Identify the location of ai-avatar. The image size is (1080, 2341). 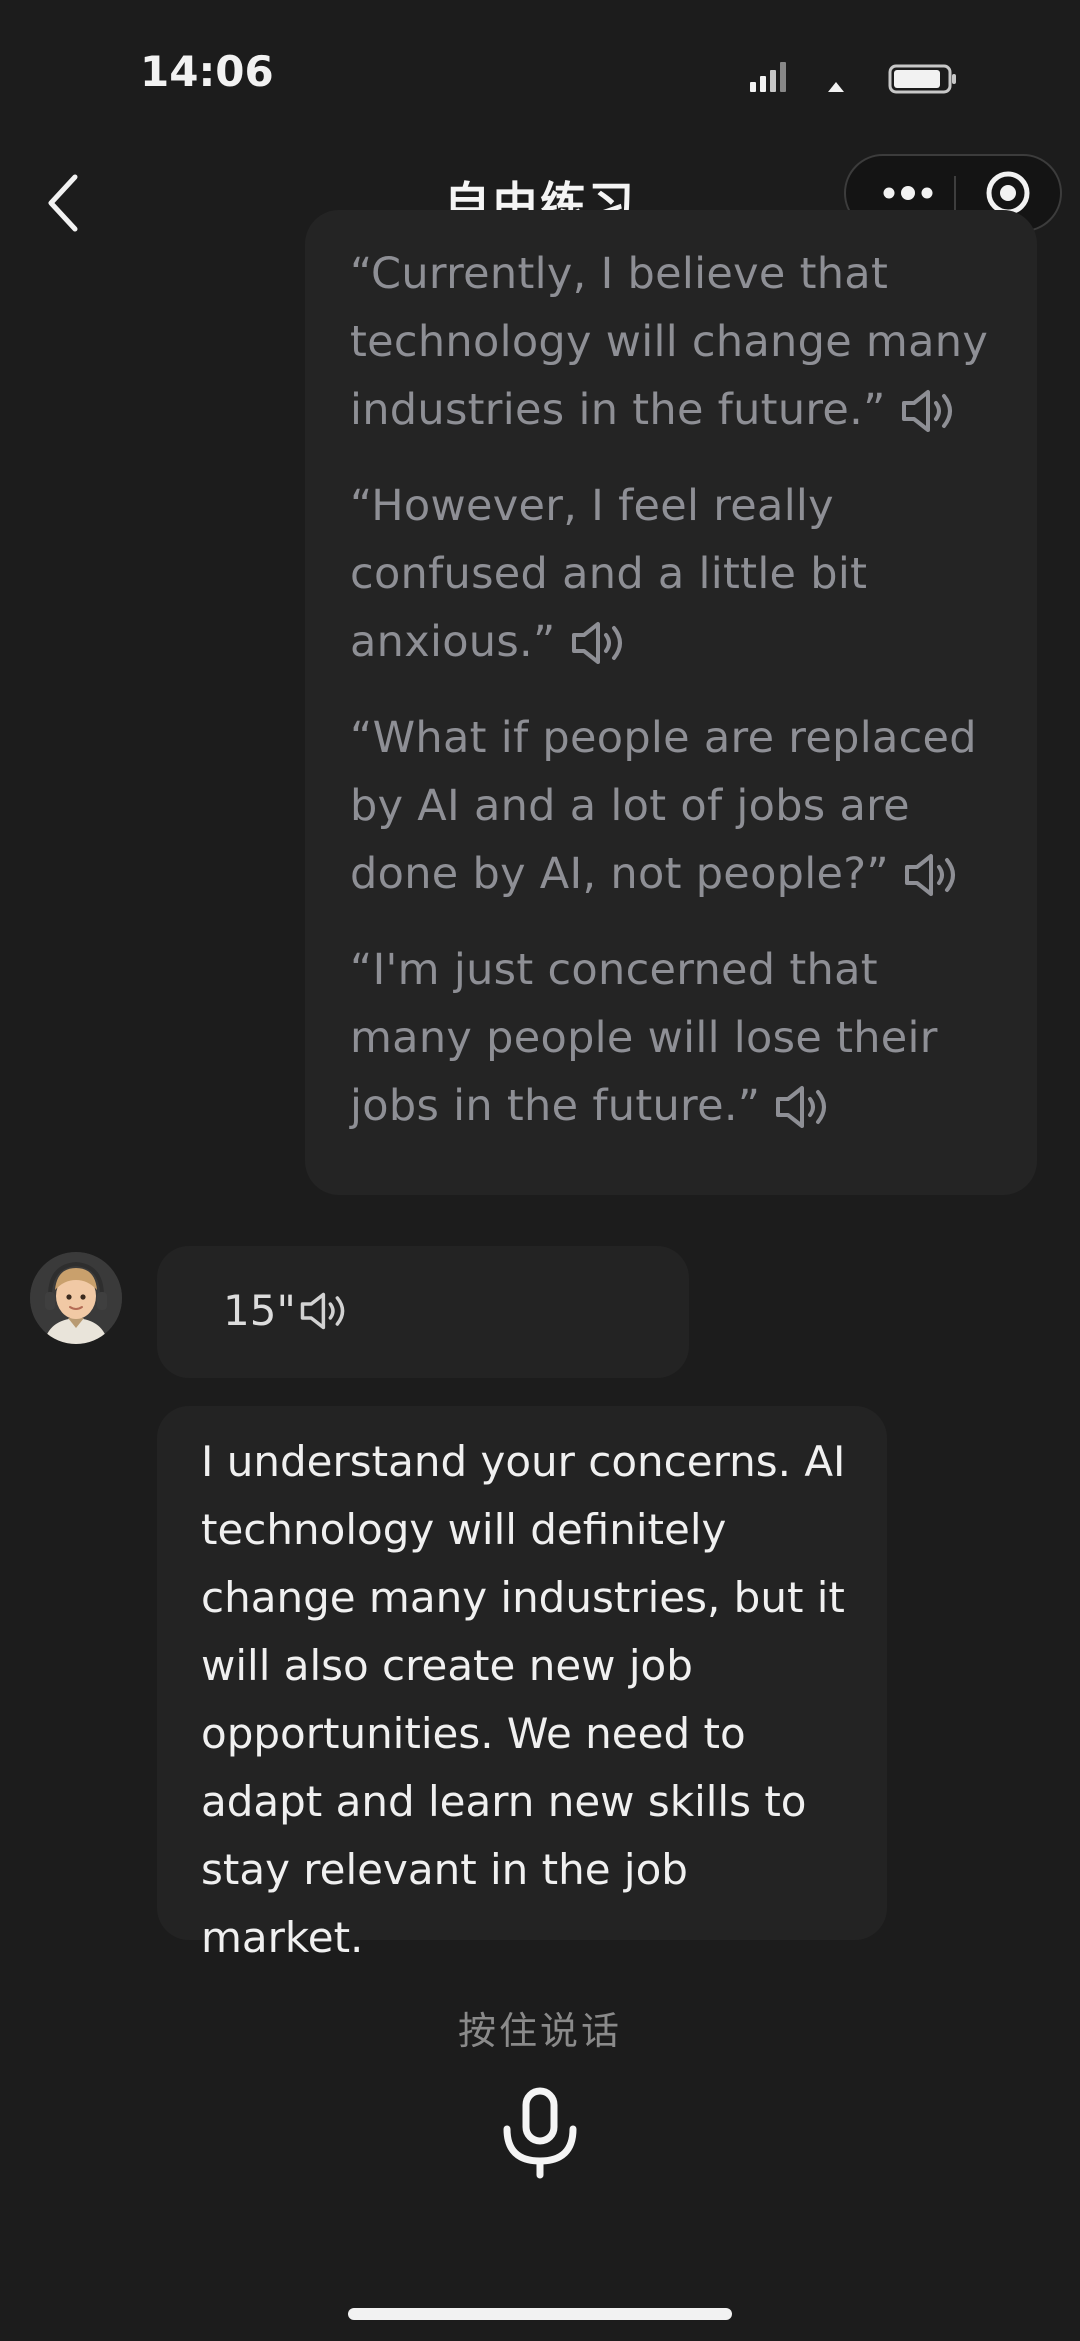
(76, 1298).